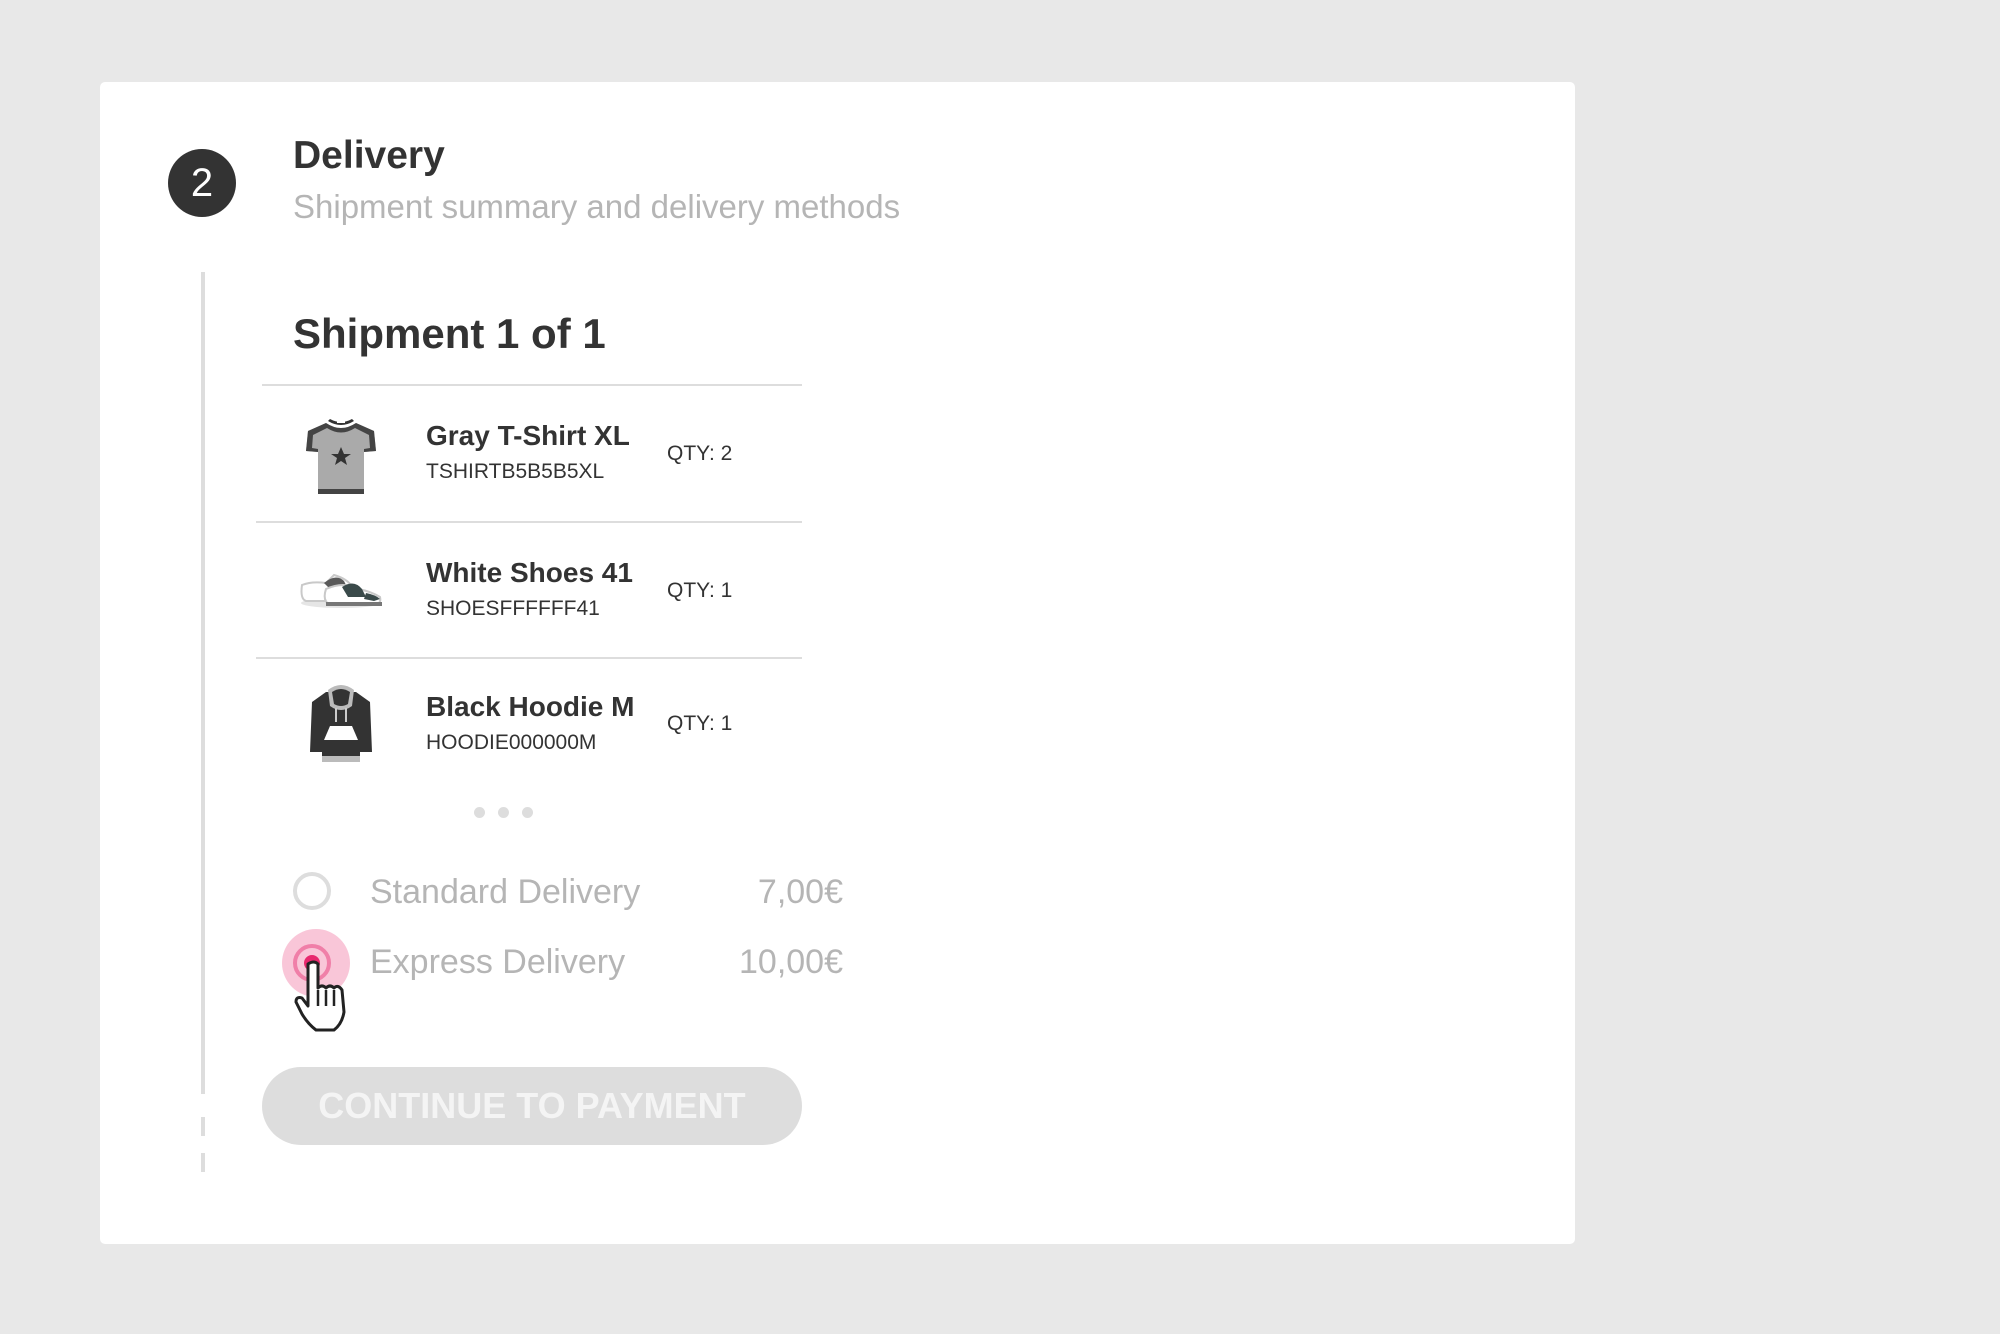 The image size is (2000, 1334). I want to click on shipment-title: Shipment 1 of 1, so click(449, 333).